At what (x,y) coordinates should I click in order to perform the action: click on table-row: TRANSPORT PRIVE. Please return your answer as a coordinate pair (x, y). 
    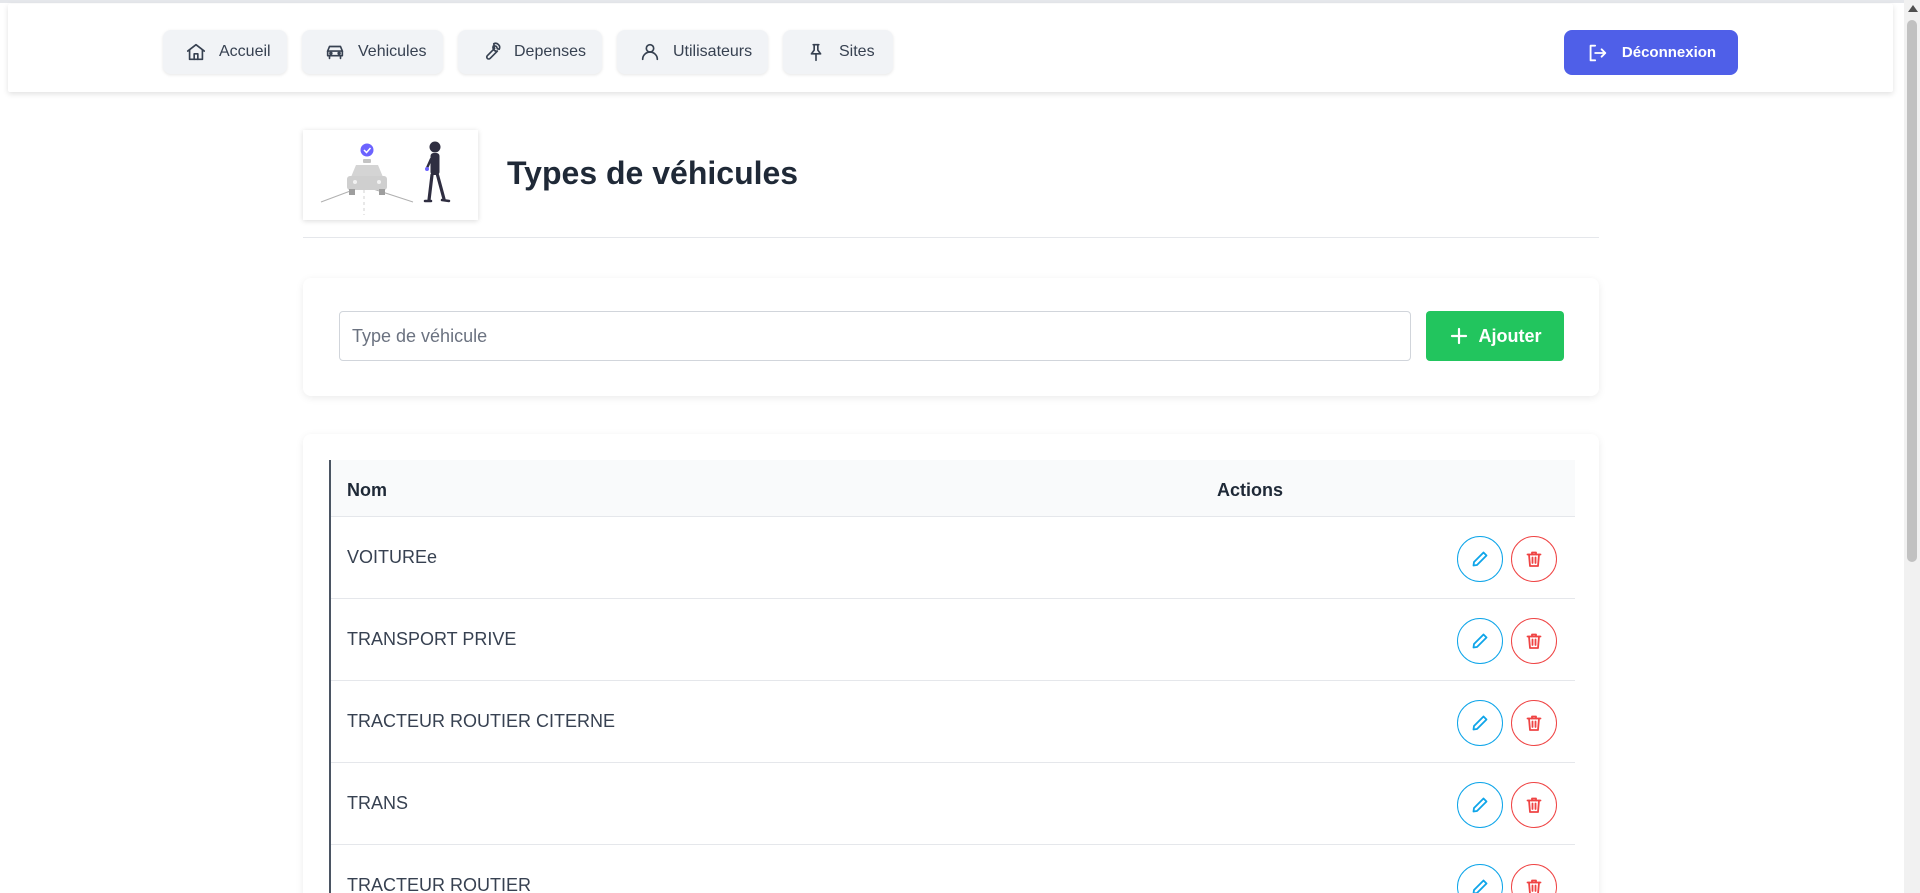
    Looking at the image, I should click on (953, 640).